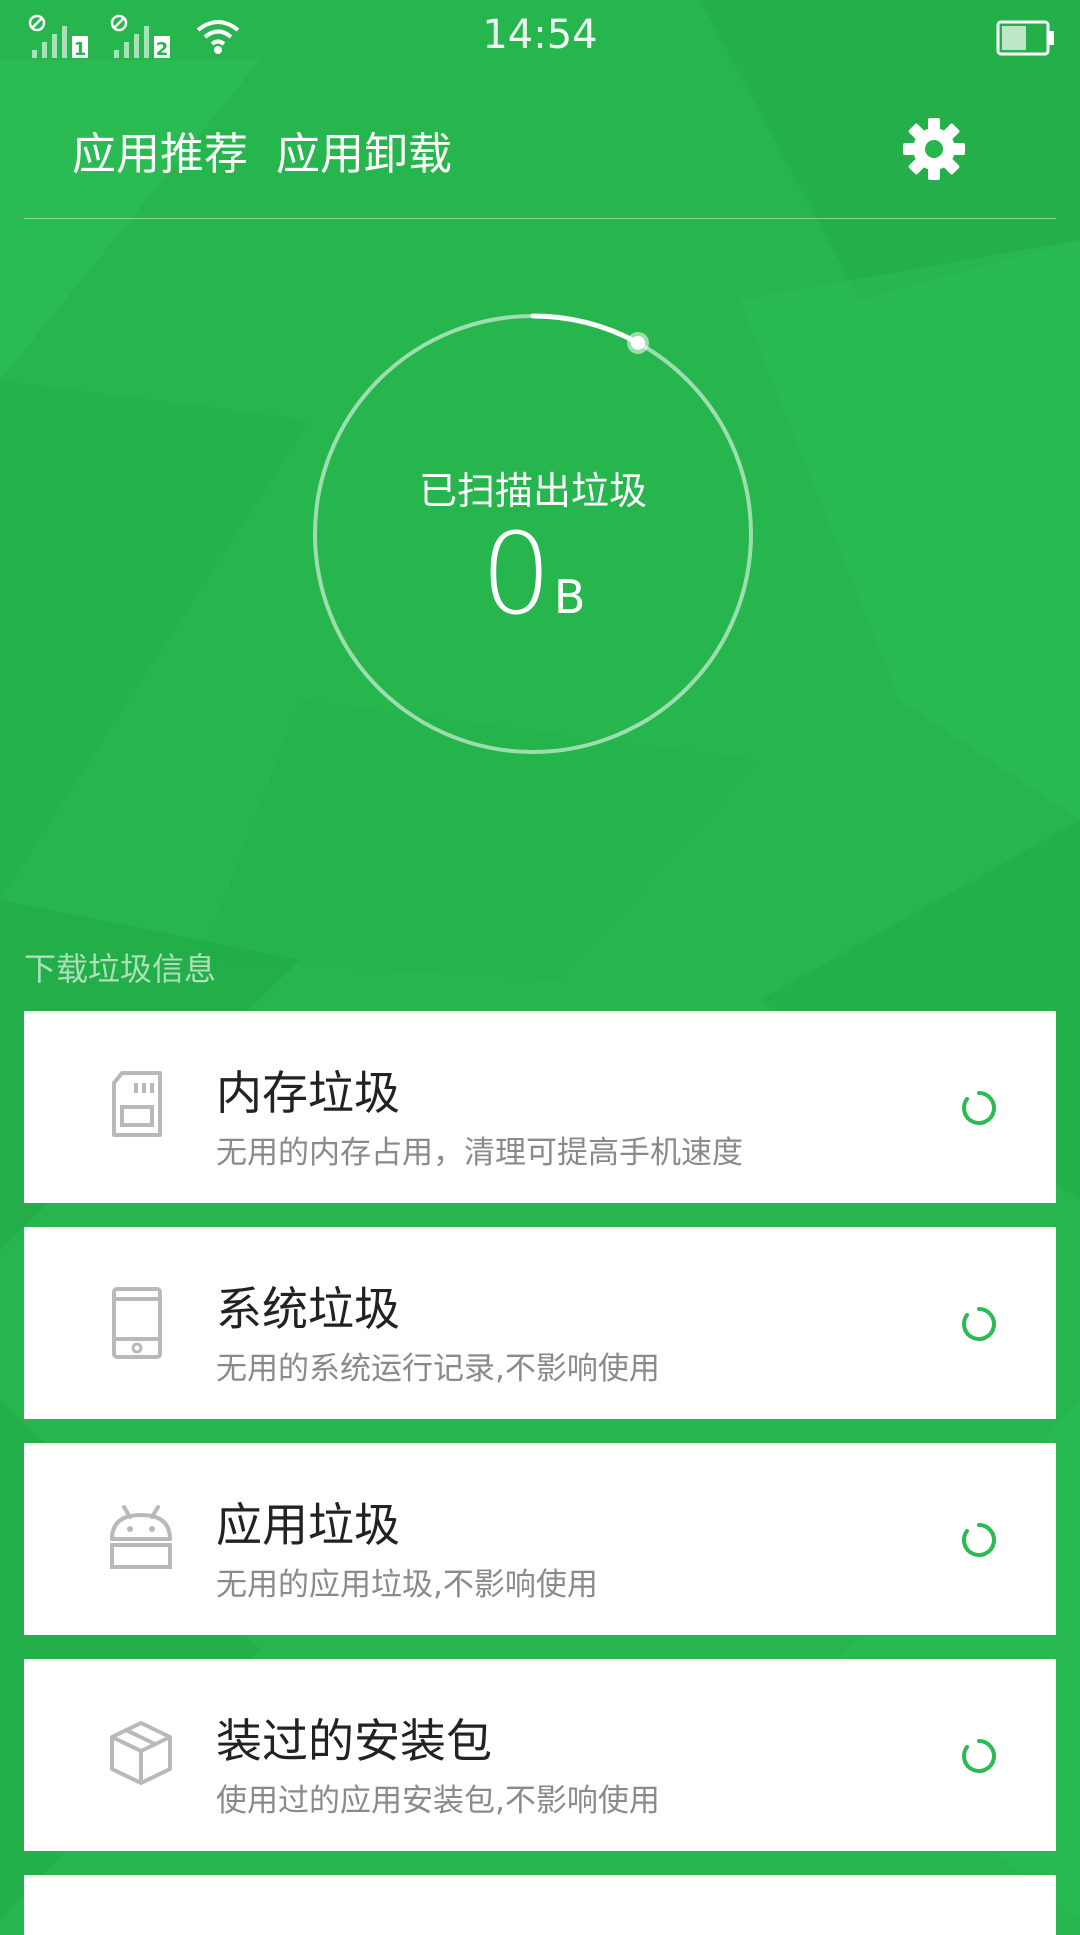 The width and height of the screenshot is (1080, 1935). I want to click on item-title: 应用垃圾, so click(308, 1525).